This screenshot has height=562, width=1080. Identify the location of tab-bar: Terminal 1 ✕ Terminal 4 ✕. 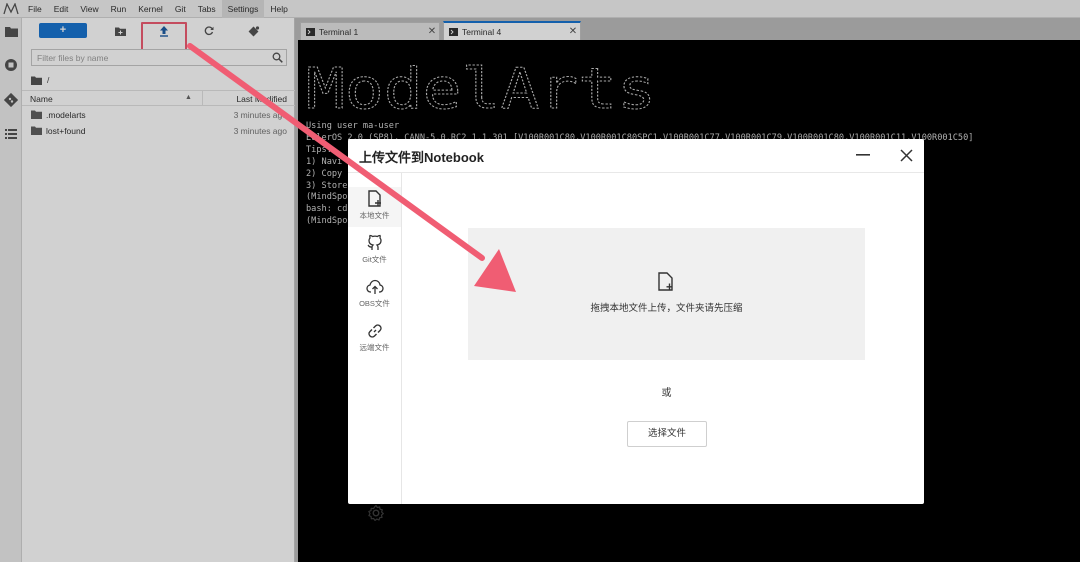
(689, 29).